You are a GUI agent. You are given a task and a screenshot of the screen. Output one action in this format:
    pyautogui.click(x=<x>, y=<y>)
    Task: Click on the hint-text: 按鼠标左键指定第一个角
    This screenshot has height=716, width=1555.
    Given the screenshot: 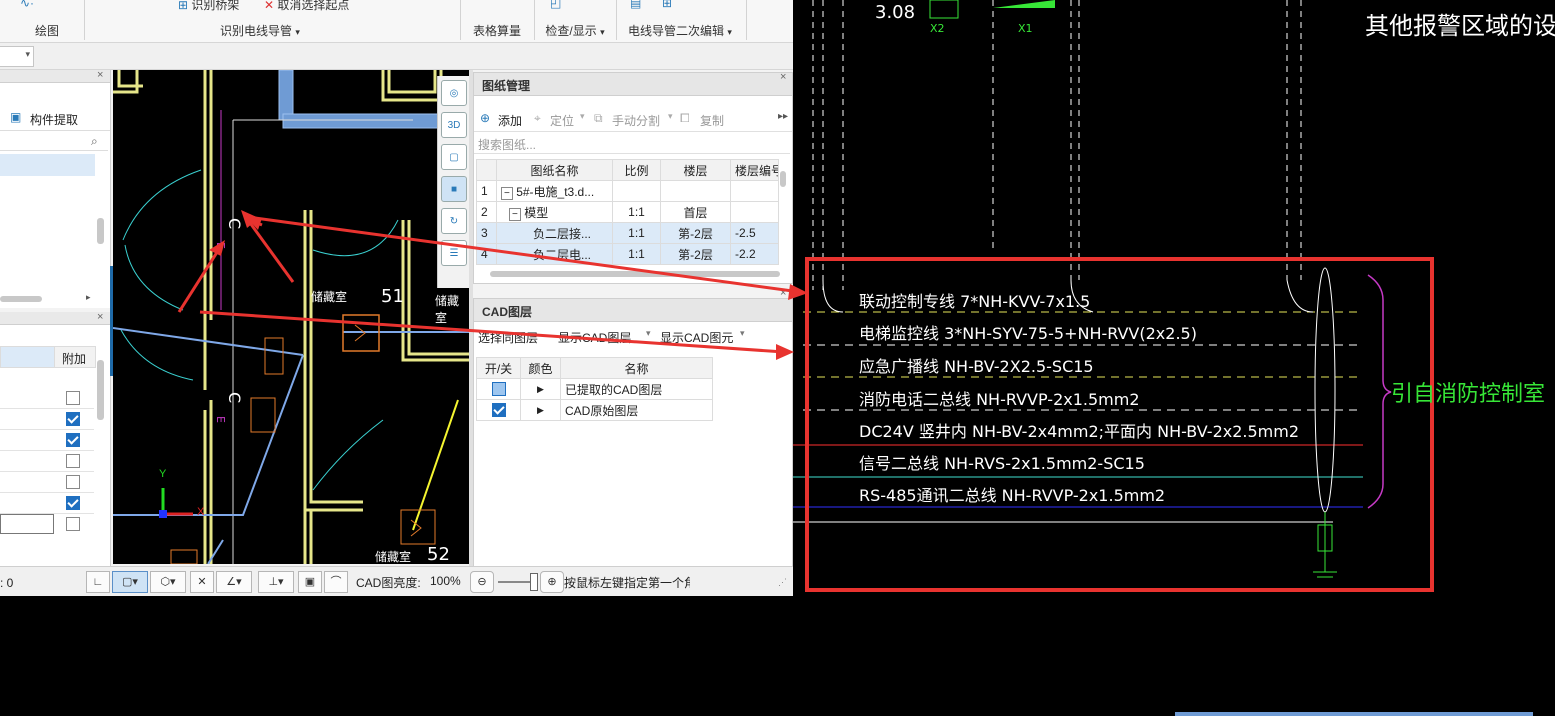 What is the action you would take?
    pyautogui.click(x=627, y=583)
    